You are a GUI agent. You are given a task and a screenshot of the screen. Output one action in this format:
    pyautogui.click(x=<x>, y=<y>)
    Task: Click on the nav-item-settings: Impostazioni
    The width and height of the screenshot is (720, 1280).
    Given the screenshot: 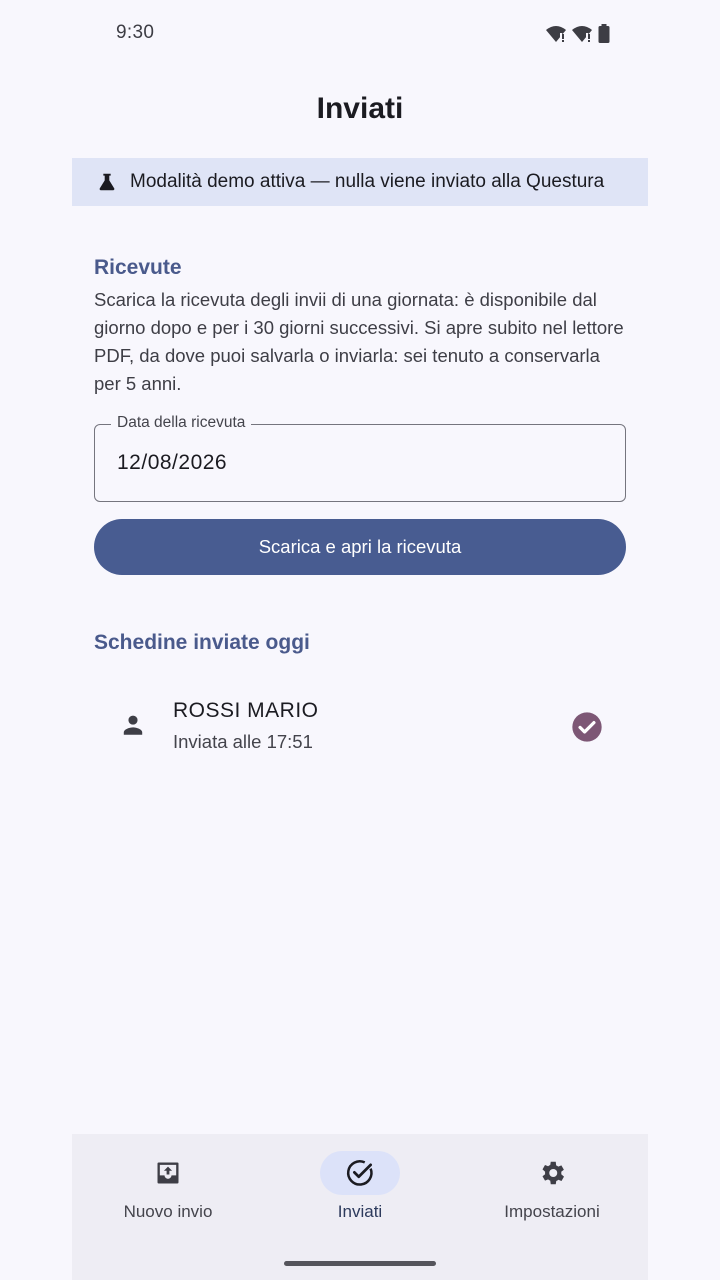 What is the action you would take?
    pyautogui.click(x=552, y=1189)
    